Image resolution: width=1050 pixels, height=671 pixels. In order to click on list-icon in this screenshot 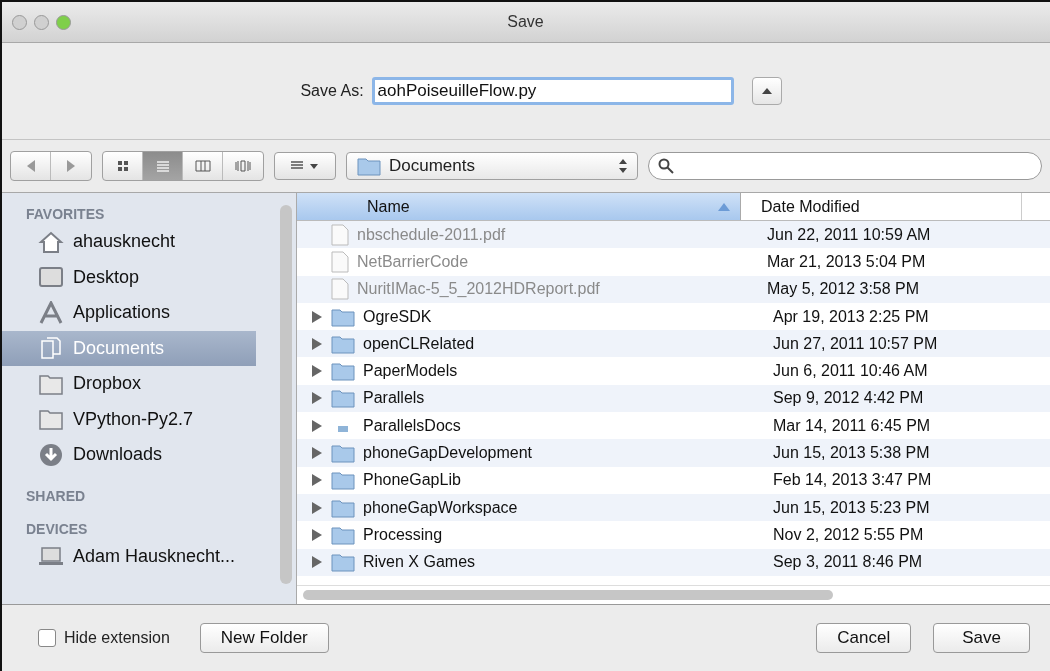, I will do `click(162, 166)`.